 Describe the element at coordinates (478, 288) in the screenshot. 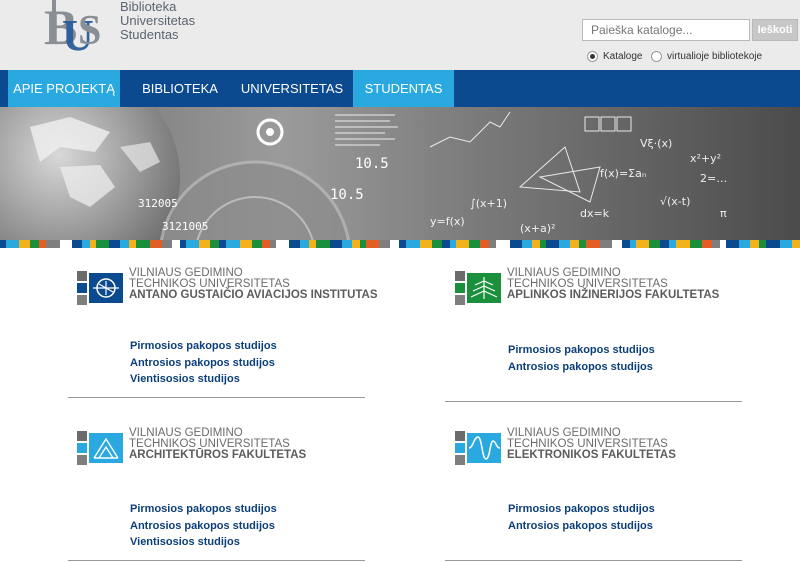

I see `tree-icon` at that location.